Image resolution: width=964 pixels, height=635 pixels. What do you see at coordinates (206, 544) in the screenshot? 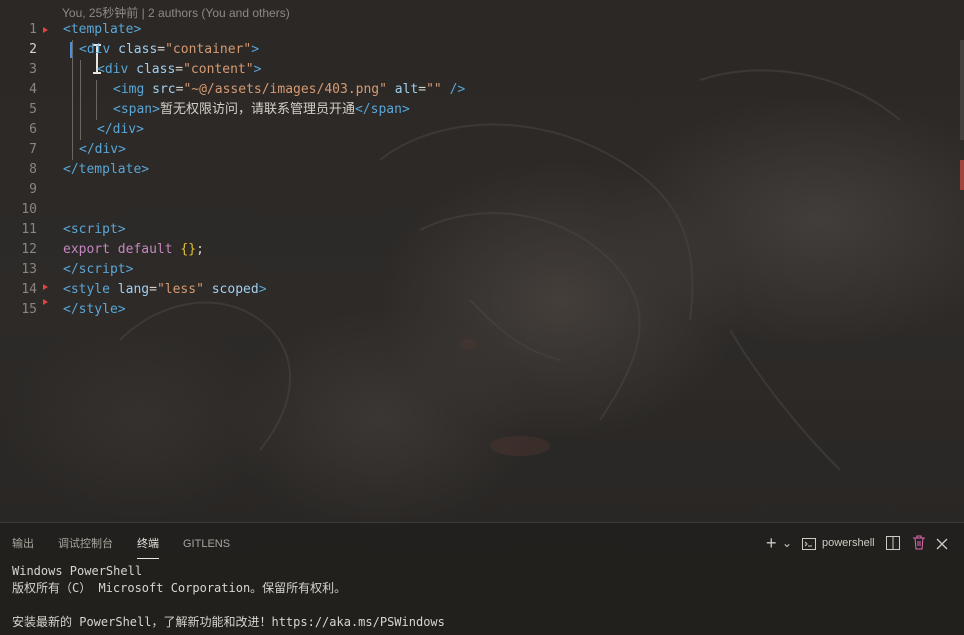
I see `tab-gitlens: GITLENS` at bounding box center [206, 544].